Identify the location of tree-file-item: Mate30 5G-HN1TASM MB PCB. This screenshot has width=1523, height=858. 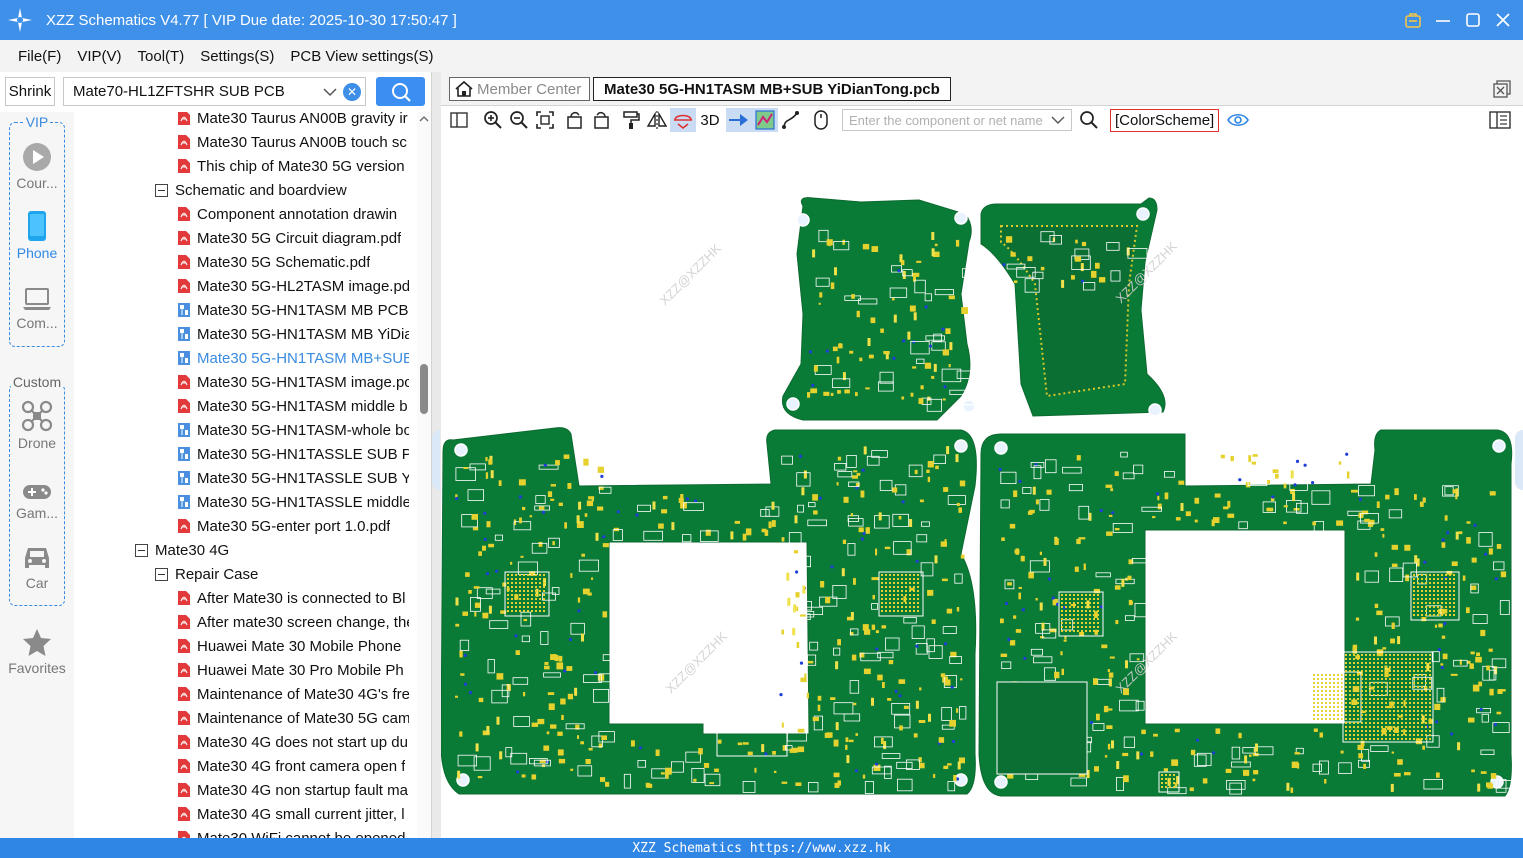
(293, 310).